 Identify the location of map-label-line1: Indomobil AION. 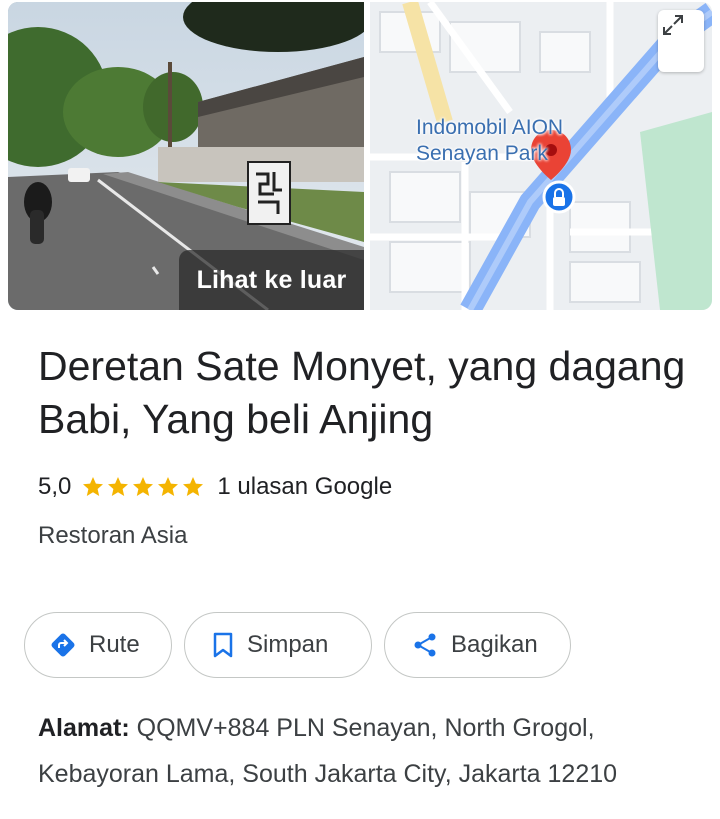
(490, 127).